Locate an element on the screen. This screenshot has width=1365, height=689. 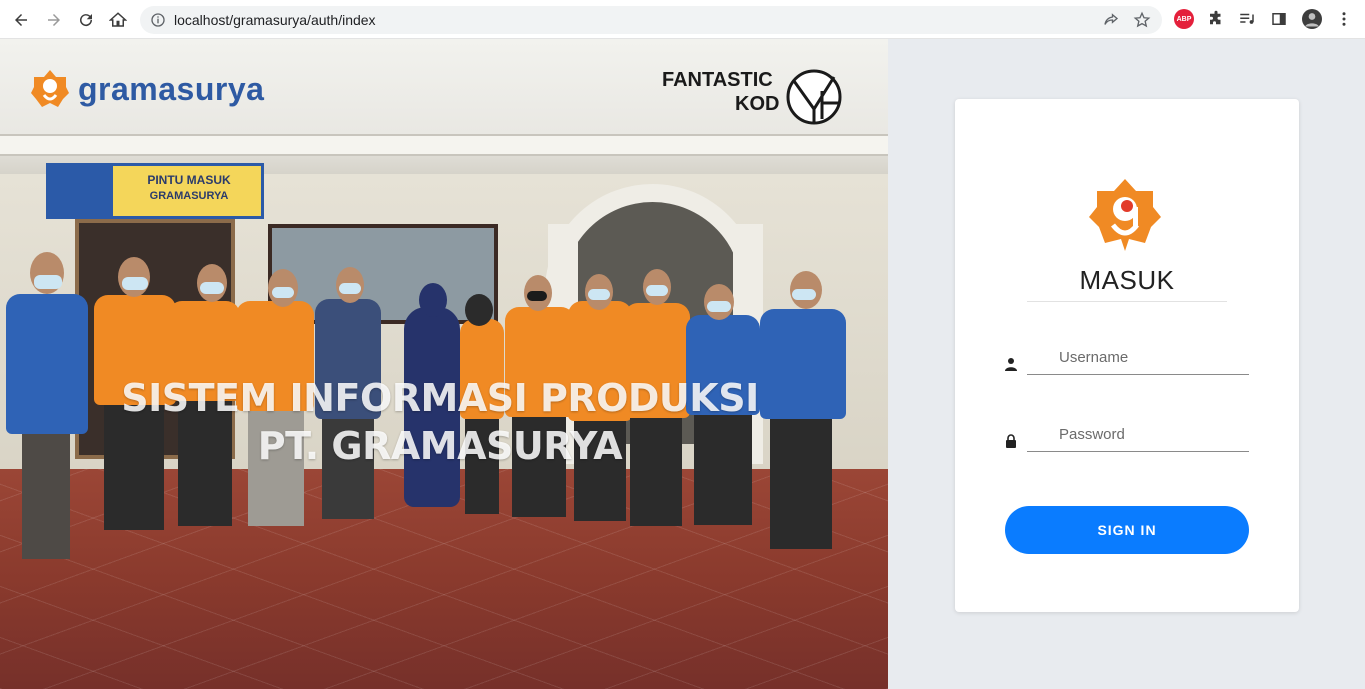
adblock-extension-icon: ABP is located at coordinates (1184, 19).